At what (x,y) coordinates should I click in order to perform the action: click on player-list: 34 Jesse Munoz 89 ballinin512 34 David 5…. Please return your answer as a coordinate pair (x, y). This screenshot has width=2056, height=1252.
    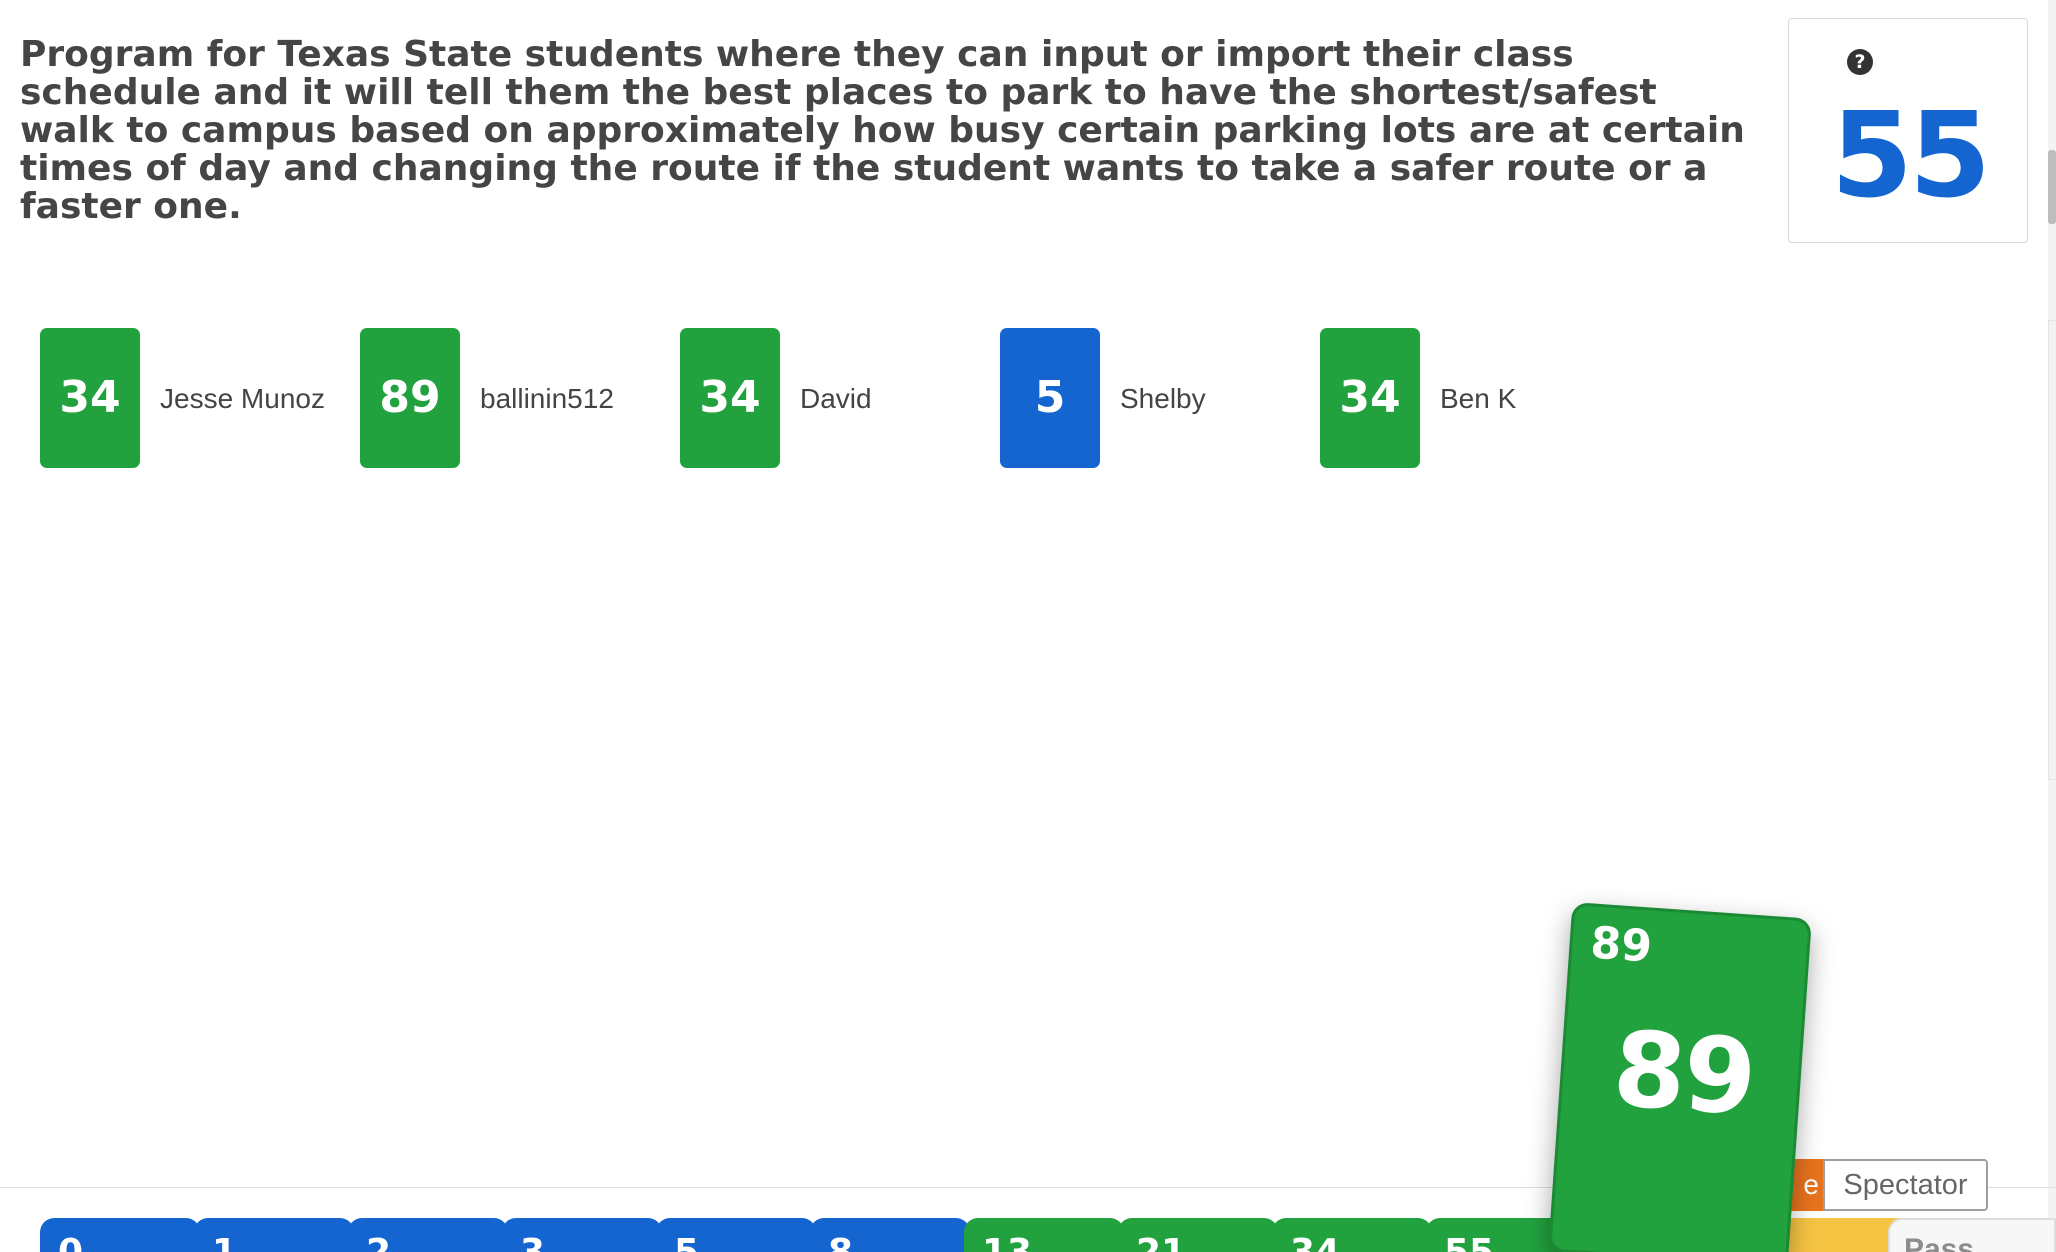
    Looking at the image, I should click on (840, 398).